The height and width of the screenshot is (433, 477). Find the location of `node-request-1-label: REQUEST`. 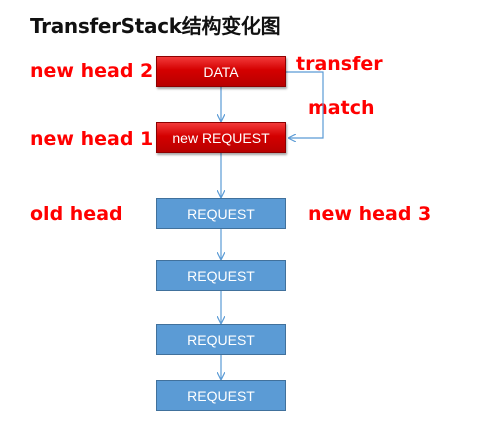

node-request-1-label: REQUEST is located at coordinates (221, 213).